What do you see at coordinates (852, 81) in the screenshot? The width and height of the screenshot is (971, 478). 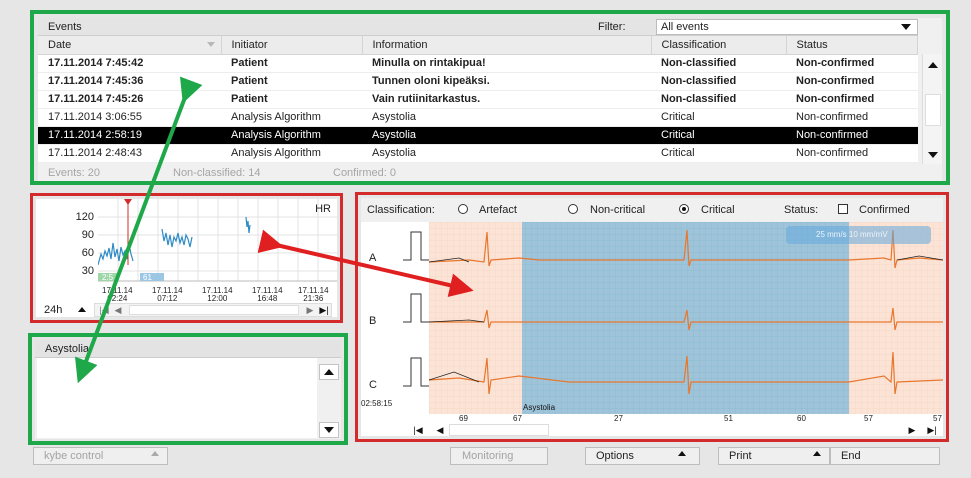 I see `cell-status: Non-confirmed` at bounding box center [852, 81].